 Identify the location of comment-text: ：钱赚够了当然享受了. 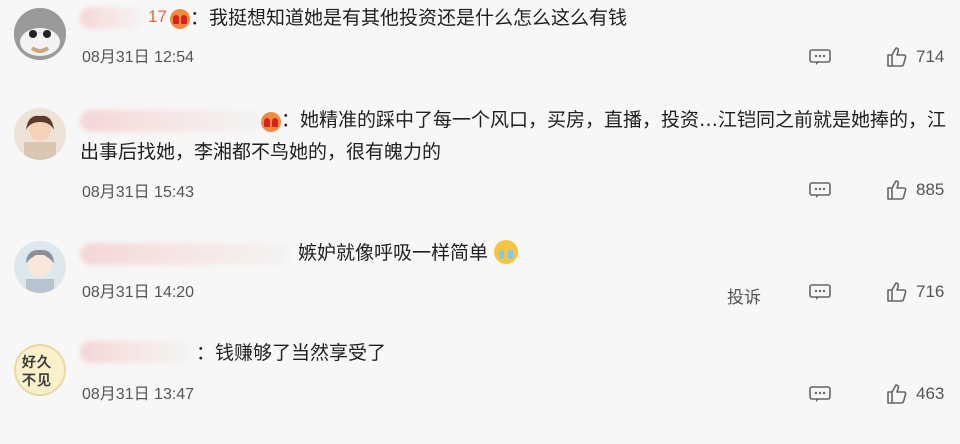
(291, 353).